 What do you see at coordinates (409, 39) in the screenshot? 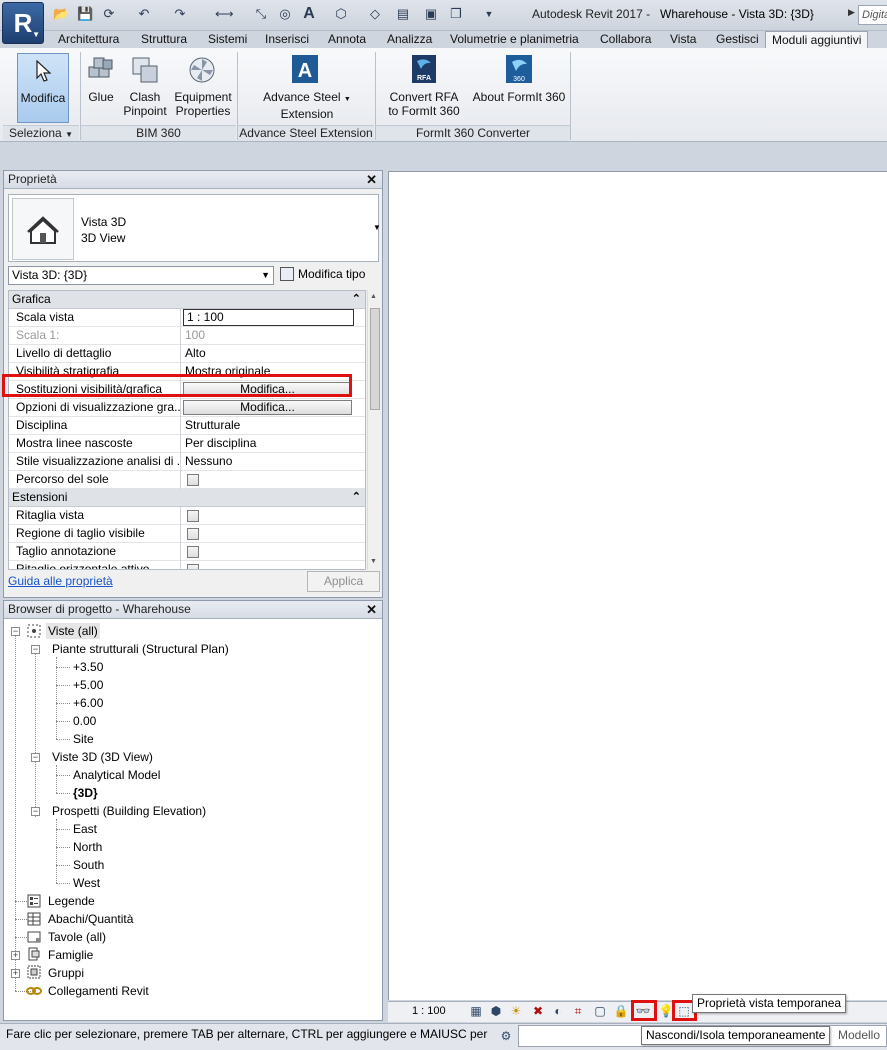
I see `tab-analizza: Analizza` at bounding box center [409, 39].